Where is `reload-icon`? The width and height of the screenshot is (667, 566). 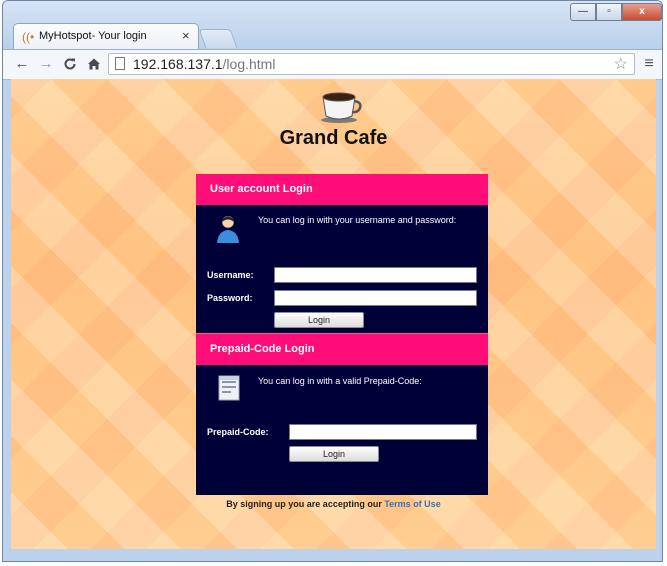 reload-icon is located at coordinates (70, 64).